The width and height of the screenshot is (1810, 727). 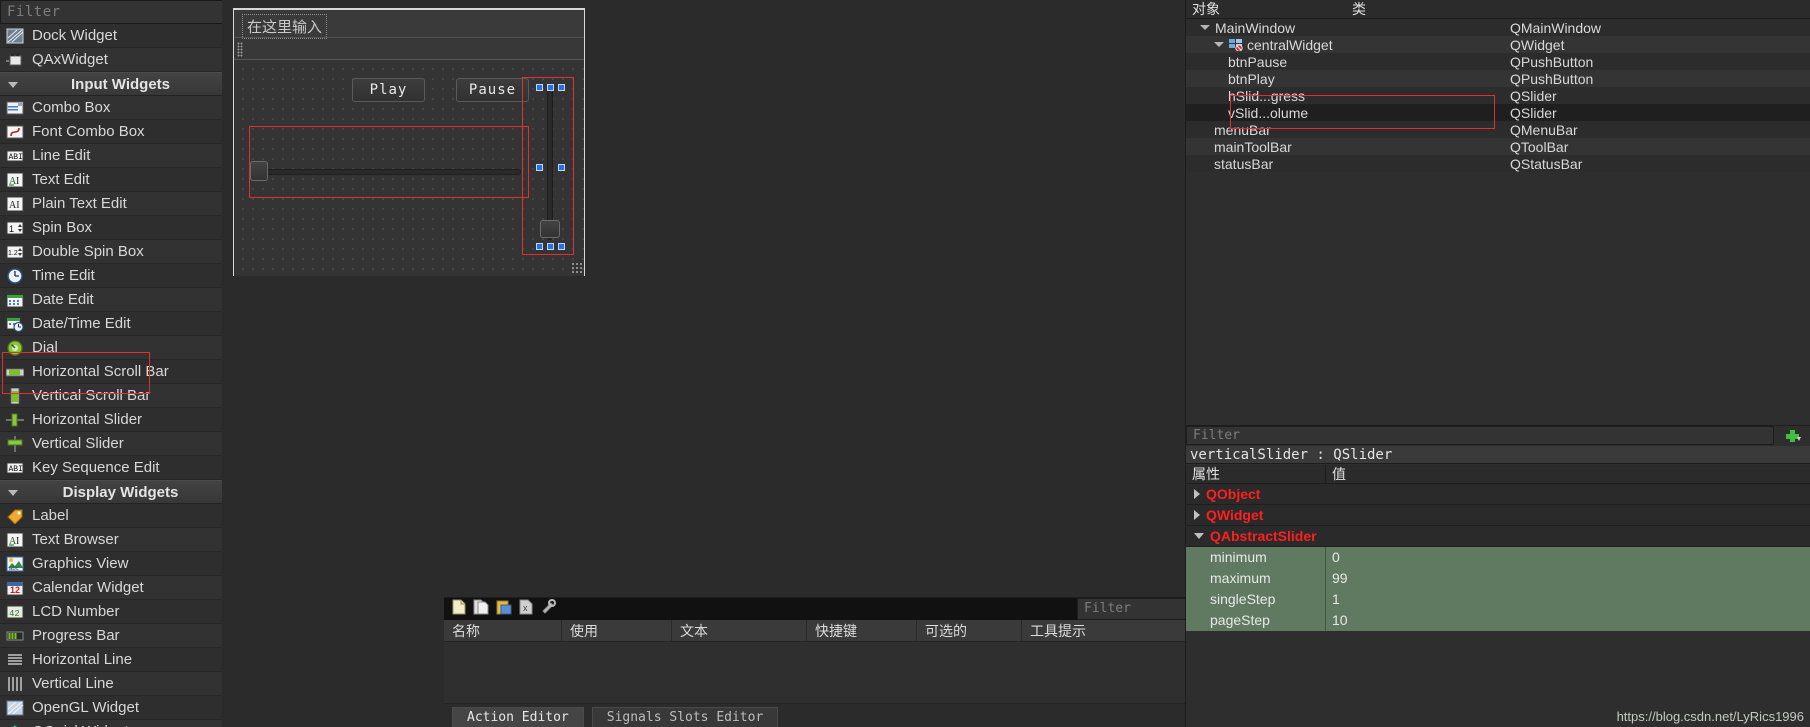 I want to click on widget-item-label: Label, so click(x=120, y=516).